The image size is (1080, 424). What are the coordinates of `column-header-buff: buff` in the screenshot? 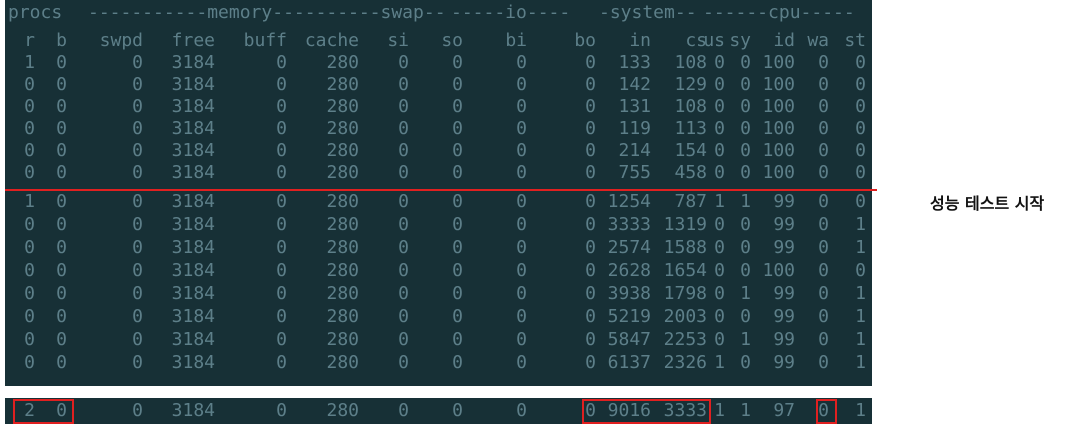 It's located at (265, 40).